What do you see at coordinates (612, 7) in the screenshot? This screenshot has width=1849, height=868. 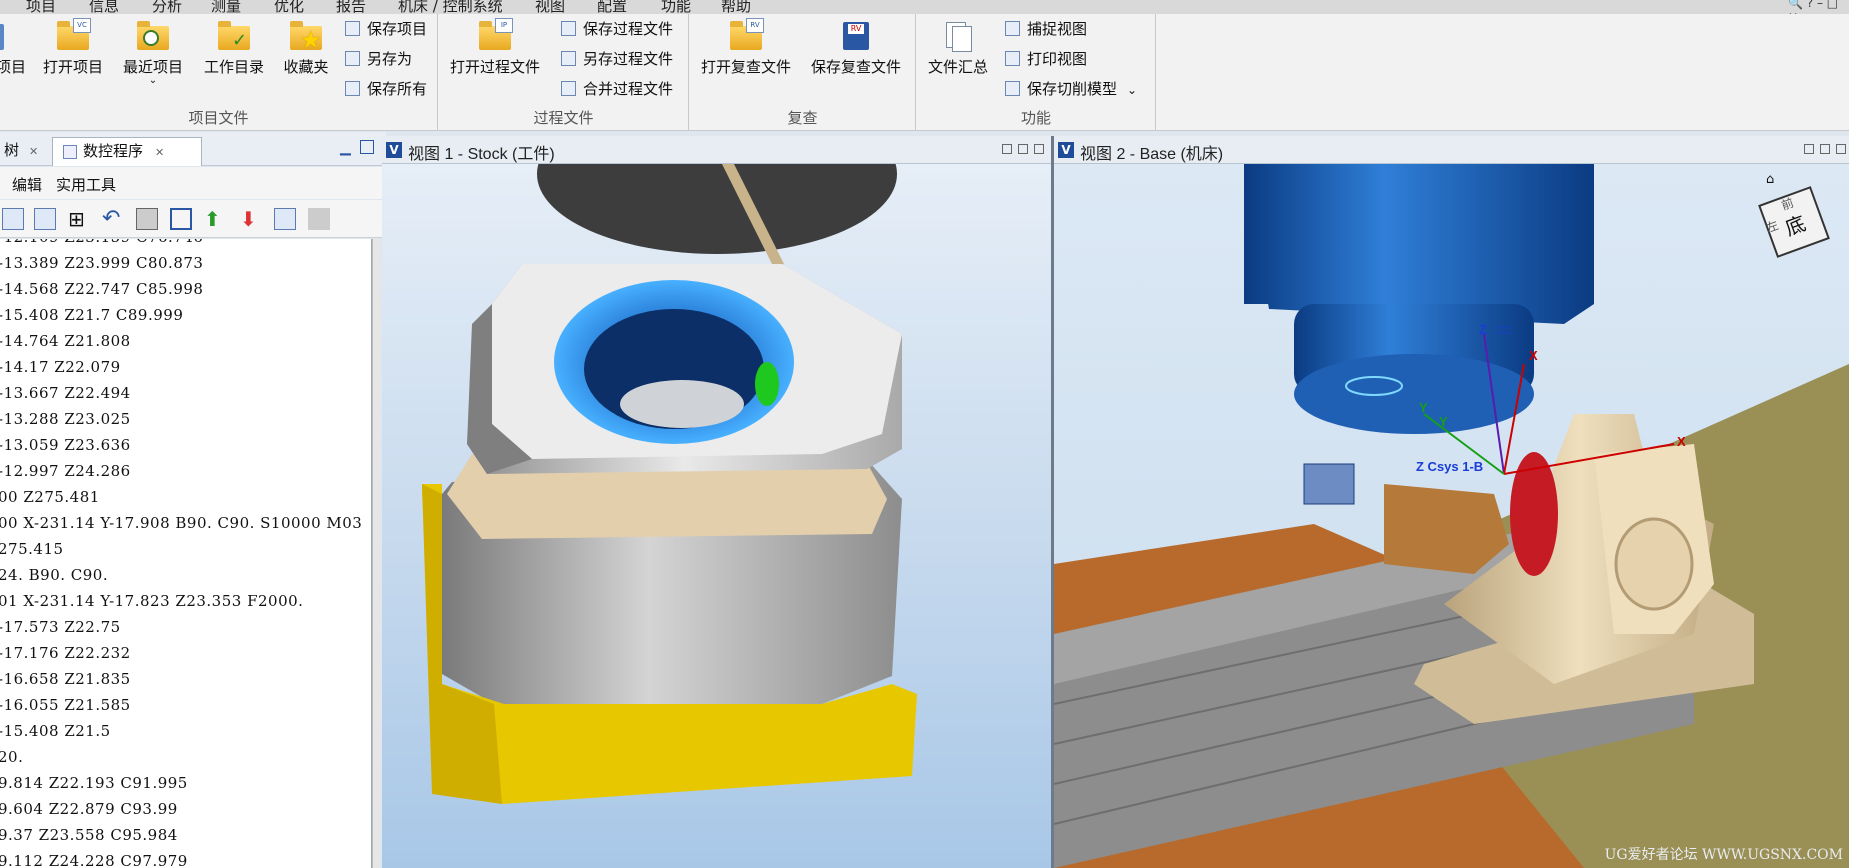 I see `menu-config: 配置` at bounding box center [612, 7].